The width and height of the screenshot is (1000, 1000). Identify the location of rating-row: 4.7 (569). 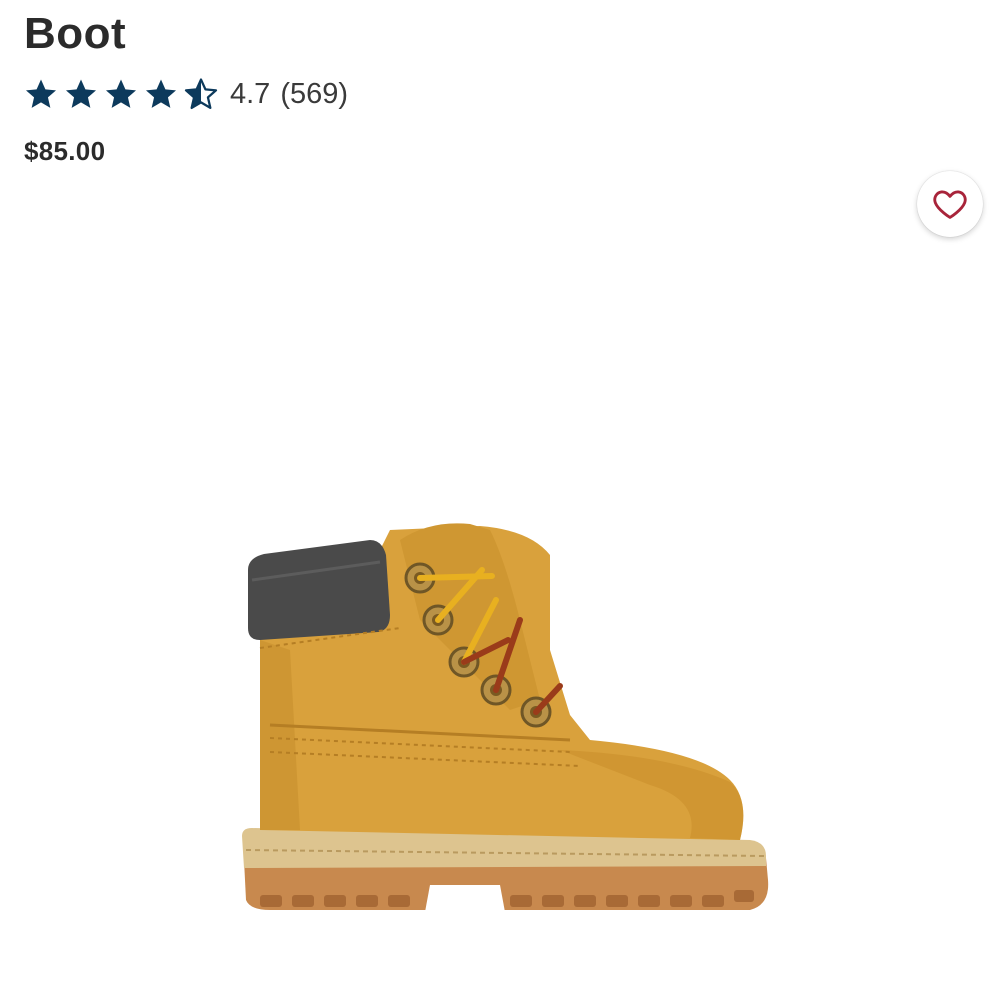
(186, 94).